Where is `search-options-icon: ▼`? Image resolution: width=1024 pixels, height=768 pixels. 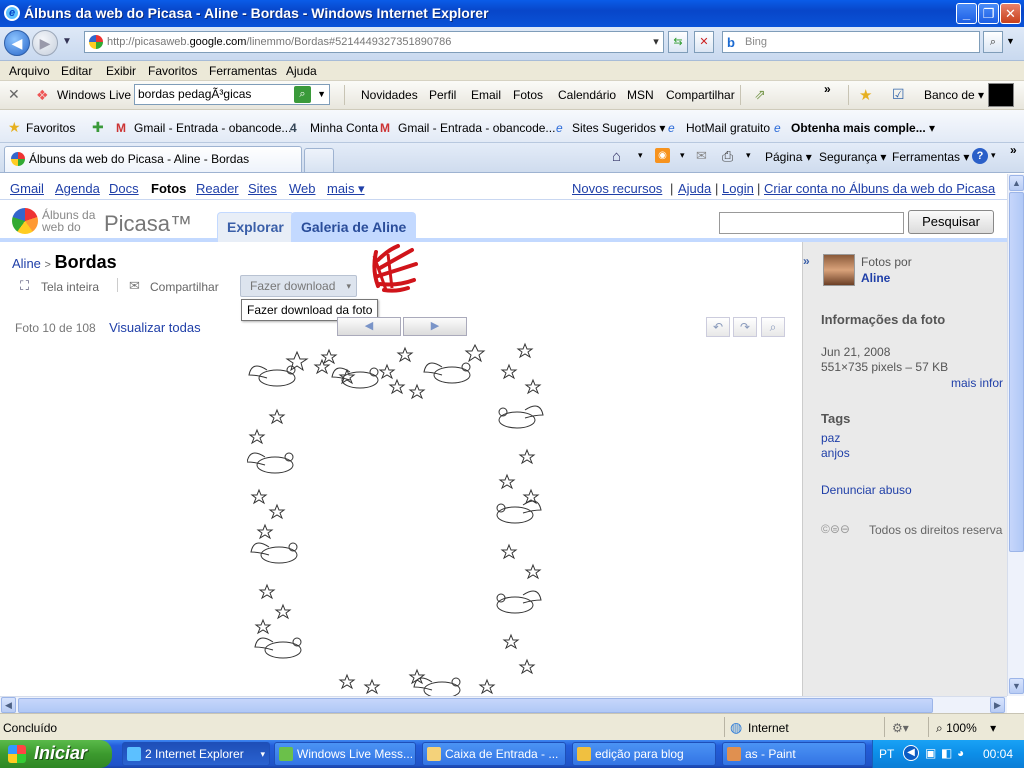 search-options-icon: ▼ is located at coordinates (1010, 41).